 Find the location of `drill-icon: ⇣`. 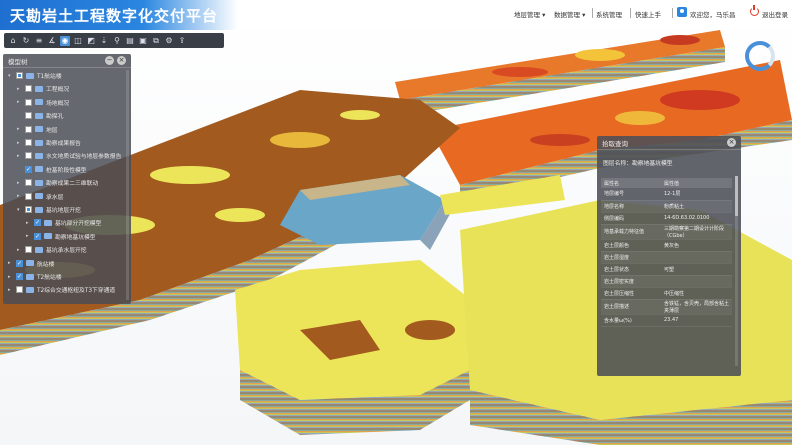

drill-icon: ⇣ is located at coordinates (104, 41).